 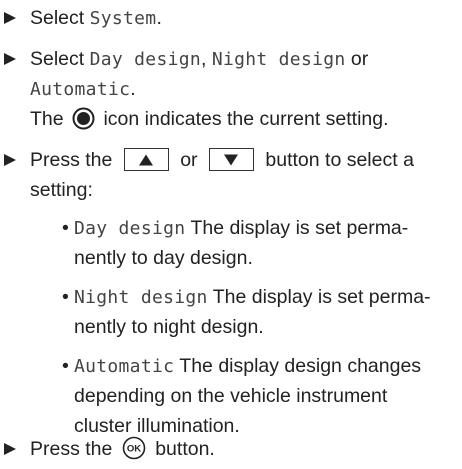 I want to click on note-suffix: icon indicates the current setting., so click(x=243, y=119).